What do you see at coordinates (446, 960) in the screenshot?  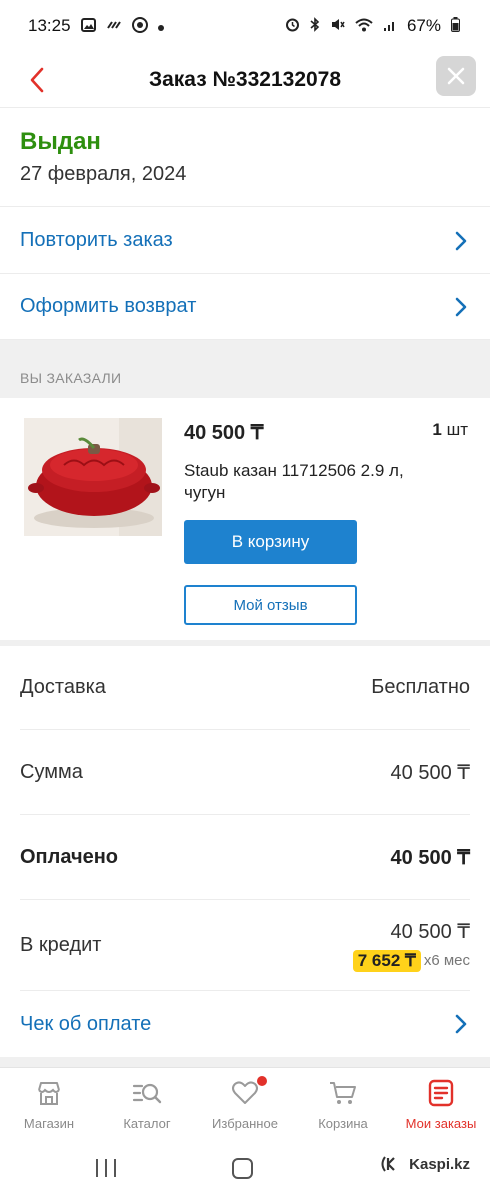 I see `monthly-term: x6 мес` at bounding box center [446, 960].